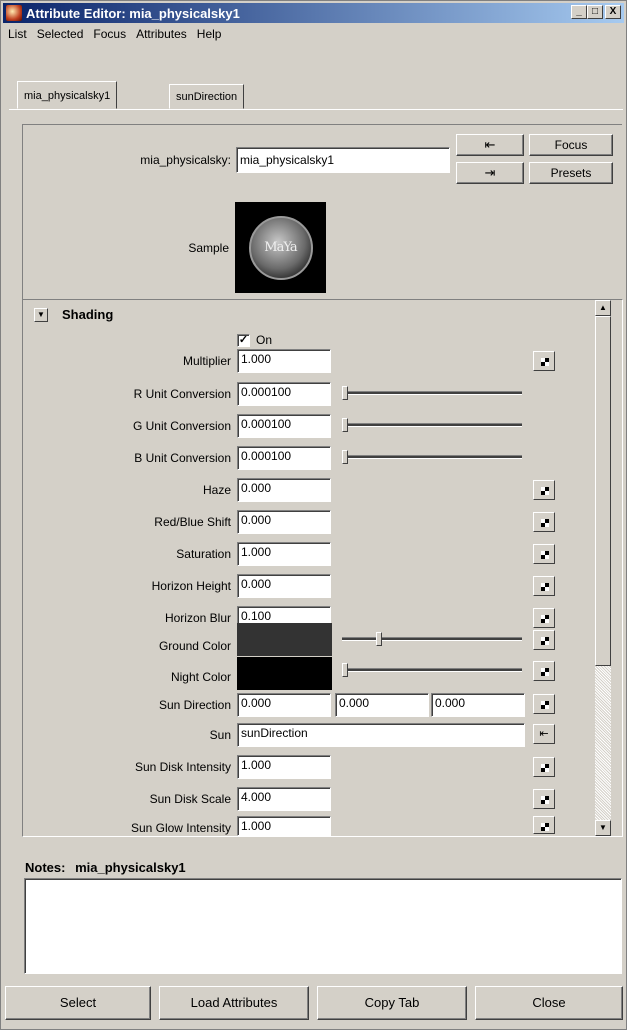 This screenshot has height=1030, width=627. I want to click on haze-field: 0.000, so click(284, 490).